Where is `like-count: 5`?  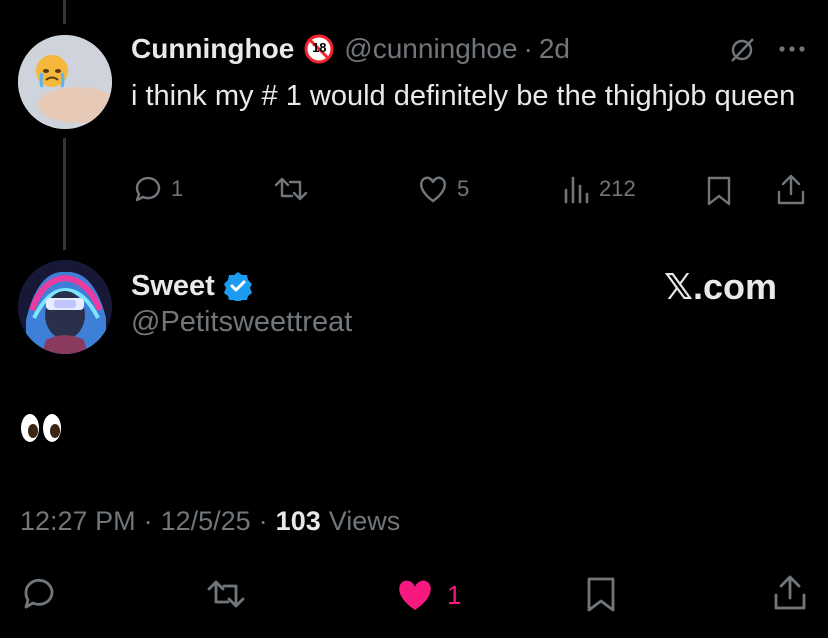
like-count: 5 is located at coordinates (463, 188).